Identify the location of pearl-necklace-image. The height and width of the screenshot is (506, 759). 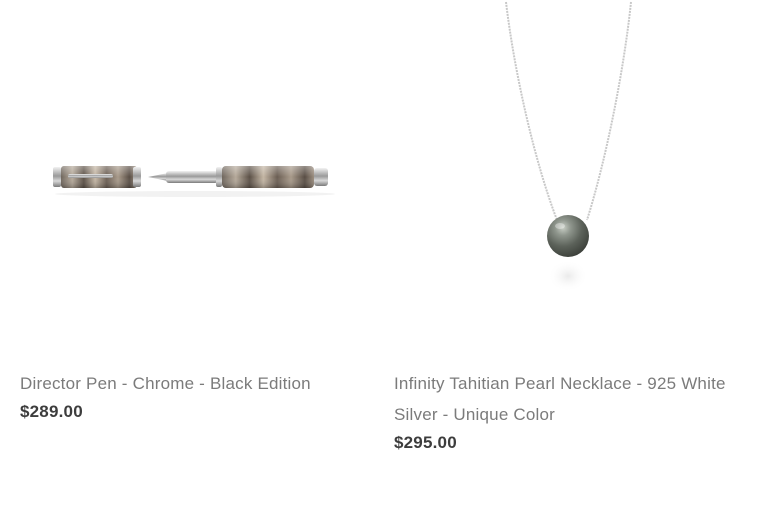
(568, 146).